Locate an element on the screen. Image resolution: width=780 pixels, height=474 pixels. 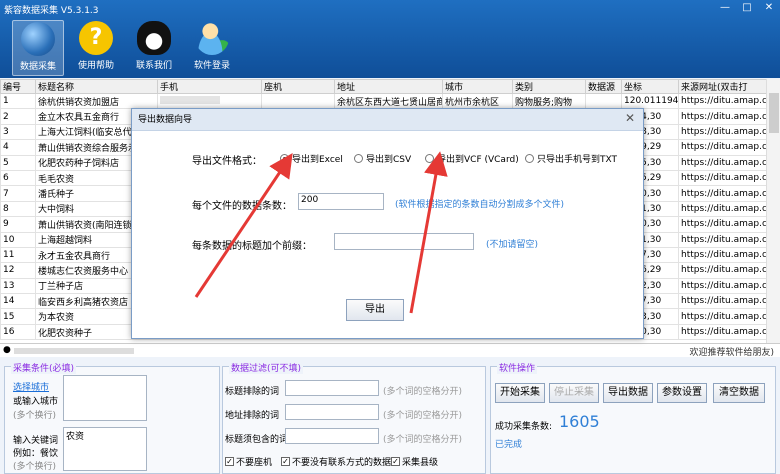
must-contain-input is located at coordinates (332, 436).